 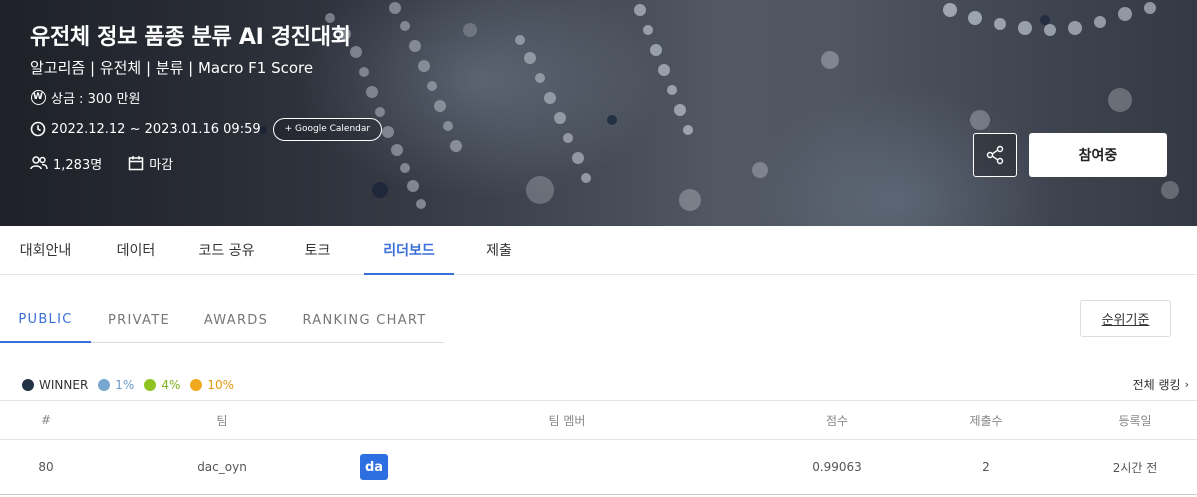 I want to click on legend-4-percent: 4%, so click(x=162, y=385).